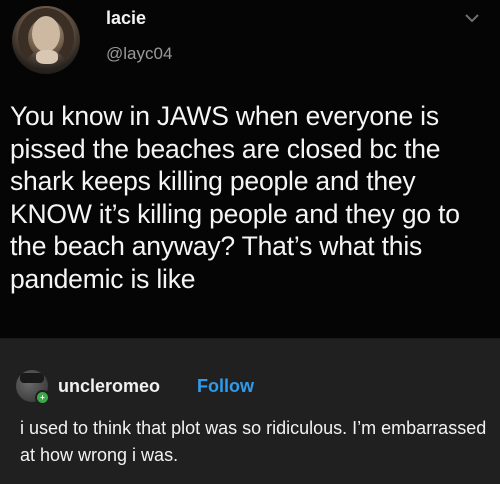 The height and width of the screenshot is (484, 500). What do you see at coordinates (472, 18) in the screenshot?
I see `chevron-down-icon` at bounding box center [472, 18].